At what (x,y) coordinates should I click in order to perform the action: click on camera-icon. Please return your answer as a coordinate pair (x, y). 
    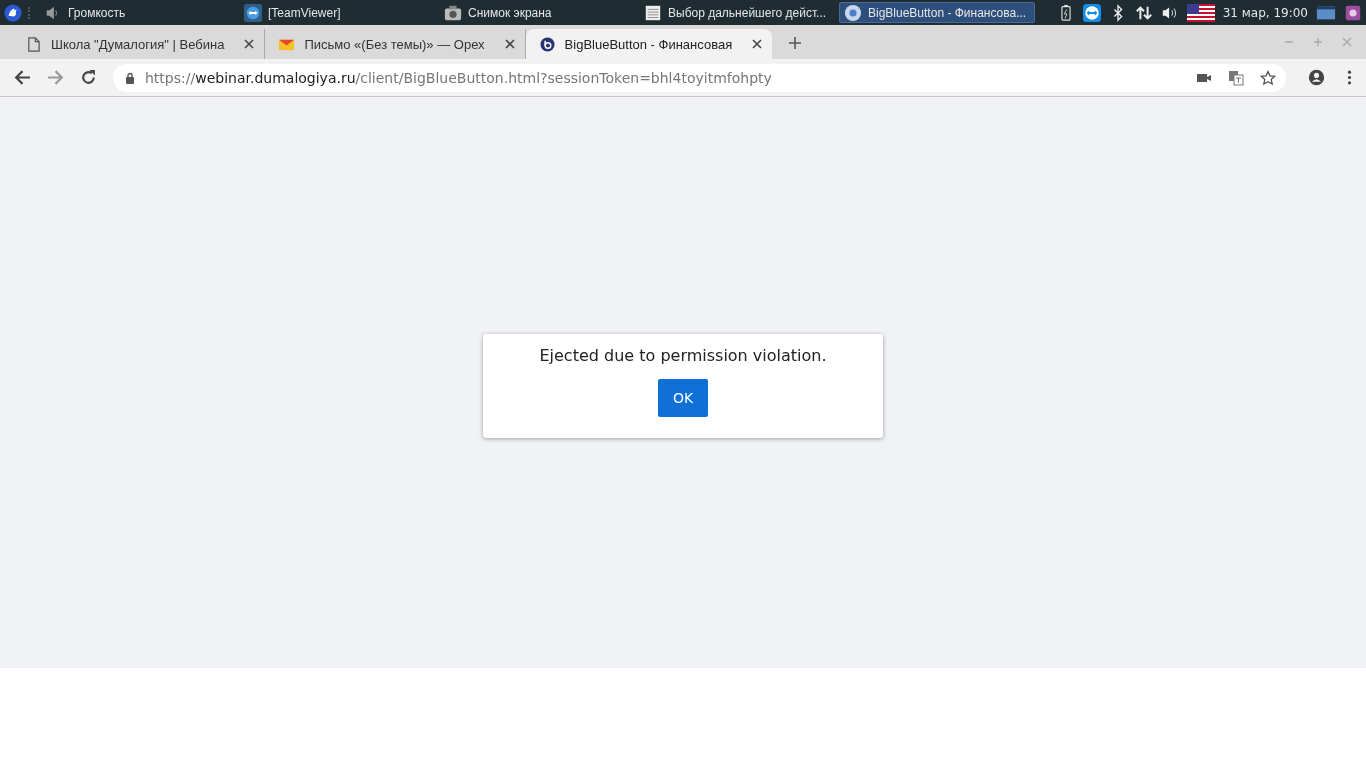
    Looking at the image, I should click on (453, 12).